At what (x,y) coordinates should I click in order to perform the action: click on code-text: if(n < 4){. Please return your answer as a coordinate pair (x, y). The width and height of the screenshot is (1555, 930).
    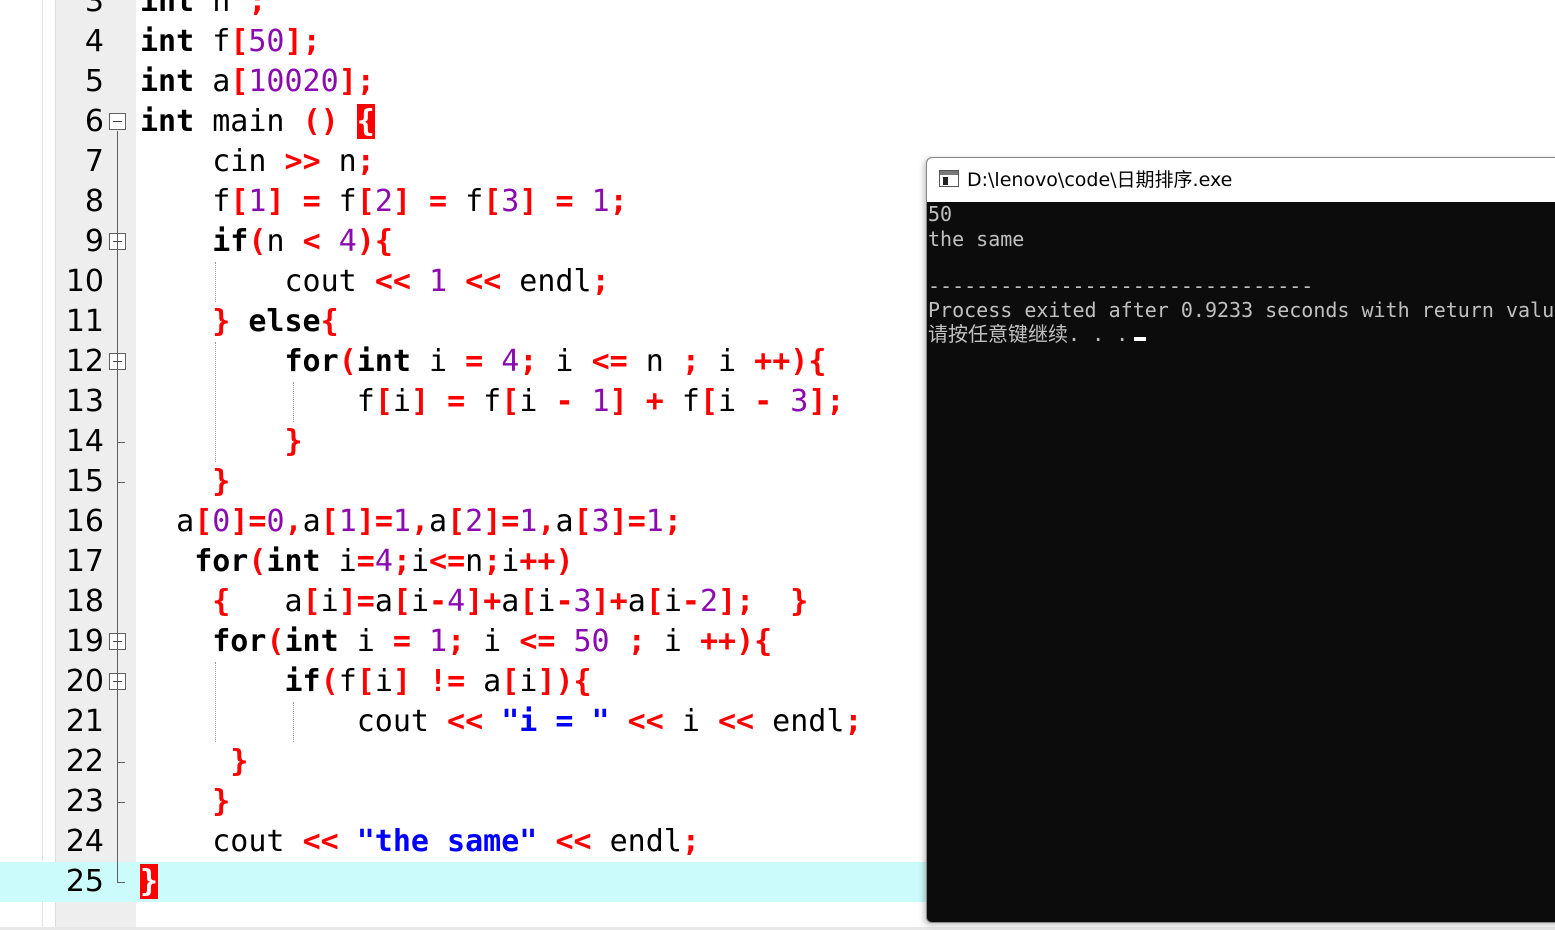
    Looking at the image, I should click on (266, 242).